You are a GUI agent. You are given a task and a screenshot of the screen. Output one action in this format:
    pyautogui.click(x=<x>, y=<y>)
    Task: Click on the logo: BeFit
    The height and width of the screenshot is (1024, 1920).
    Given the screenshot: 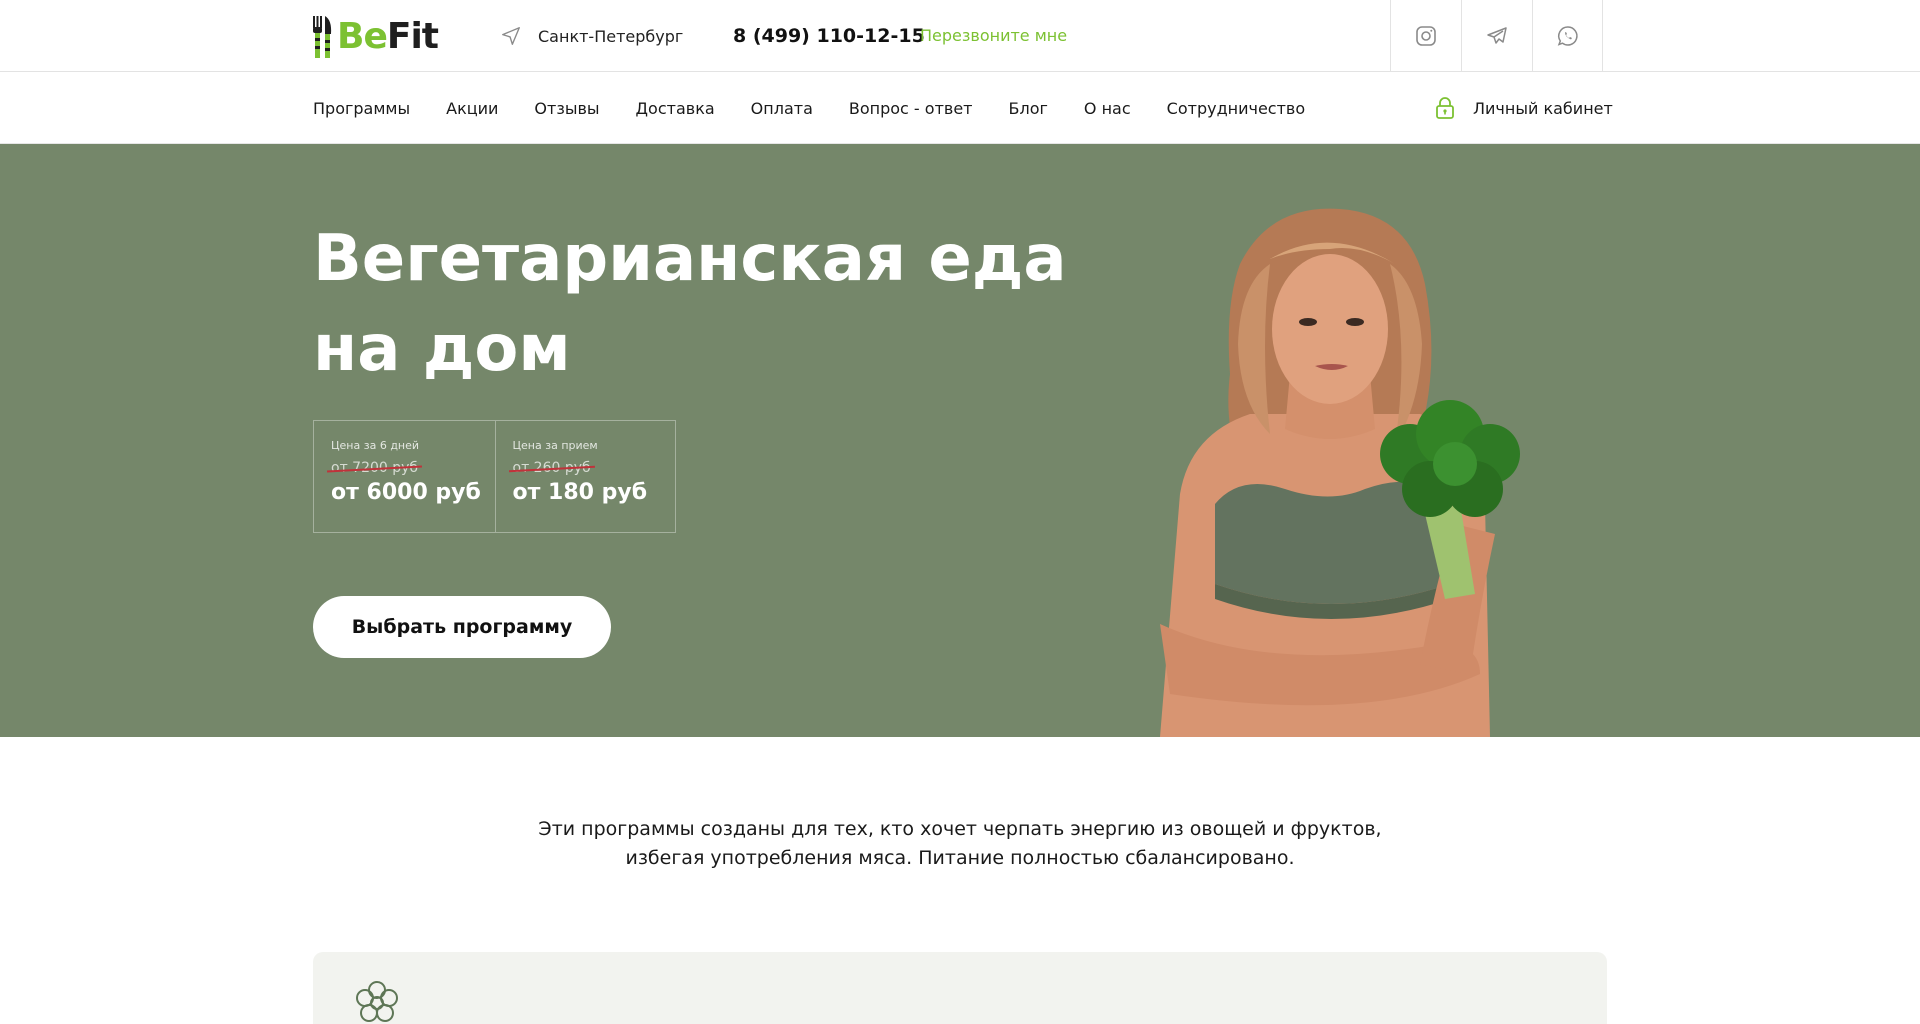 What is the action you would take?
    pyautogui.click(x=376, y=37)
    